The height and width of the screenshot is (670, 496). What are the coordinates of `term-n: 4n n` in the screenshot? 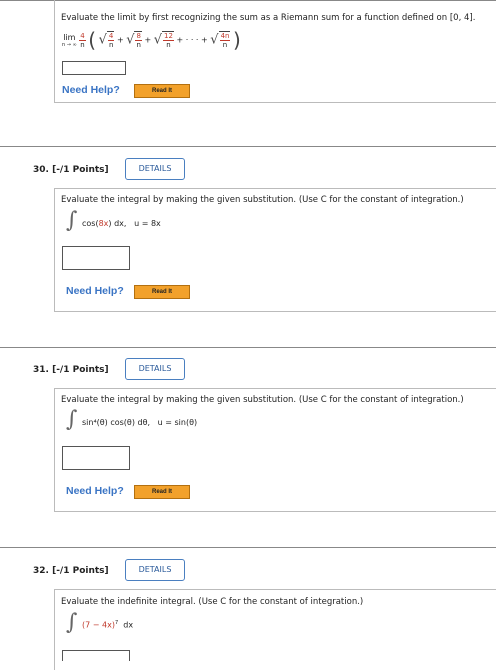 It's located at (225, 40).